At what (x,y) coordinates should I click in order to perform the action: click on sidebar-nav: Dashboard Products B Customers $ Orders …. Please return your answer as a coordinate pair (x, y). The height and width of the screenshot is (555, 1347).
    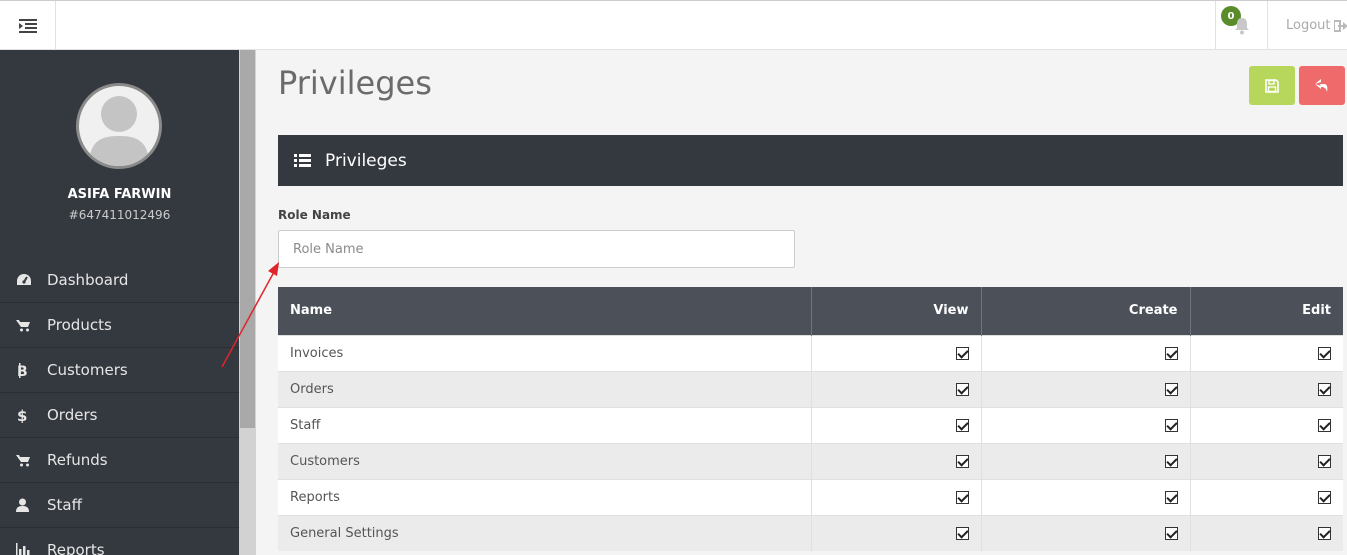
    Looking at the image, I should click on (119, 406).